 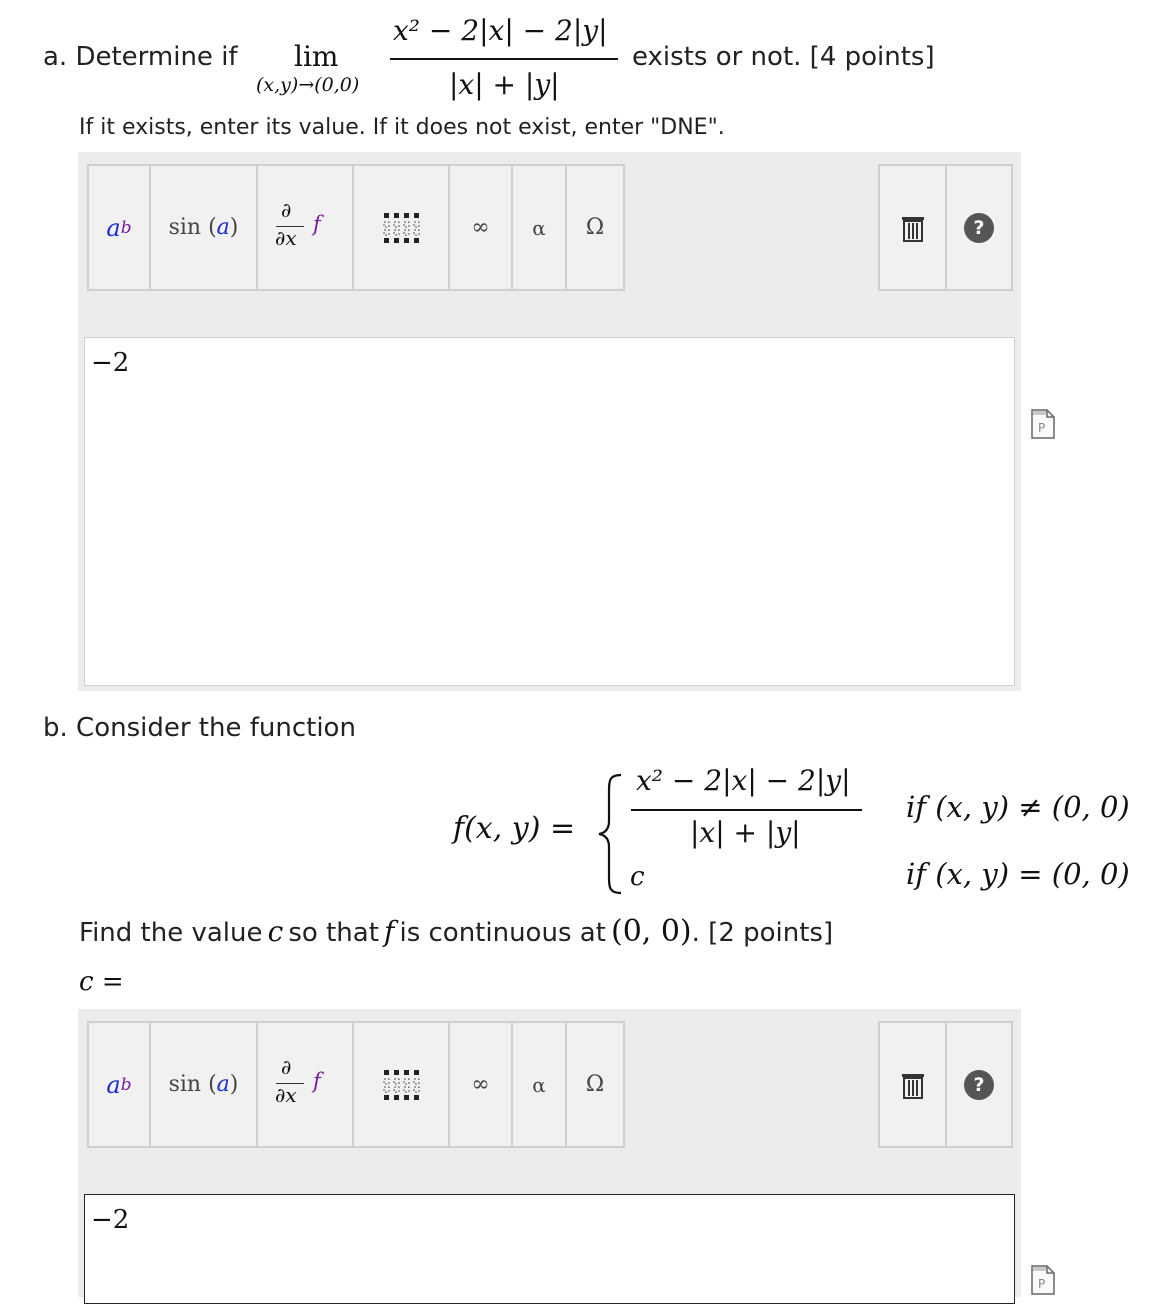 What do you see at coordinates (101, 982) in the screenshot?
I see `c-equals-label: c =` at bounding box center [101, 982].